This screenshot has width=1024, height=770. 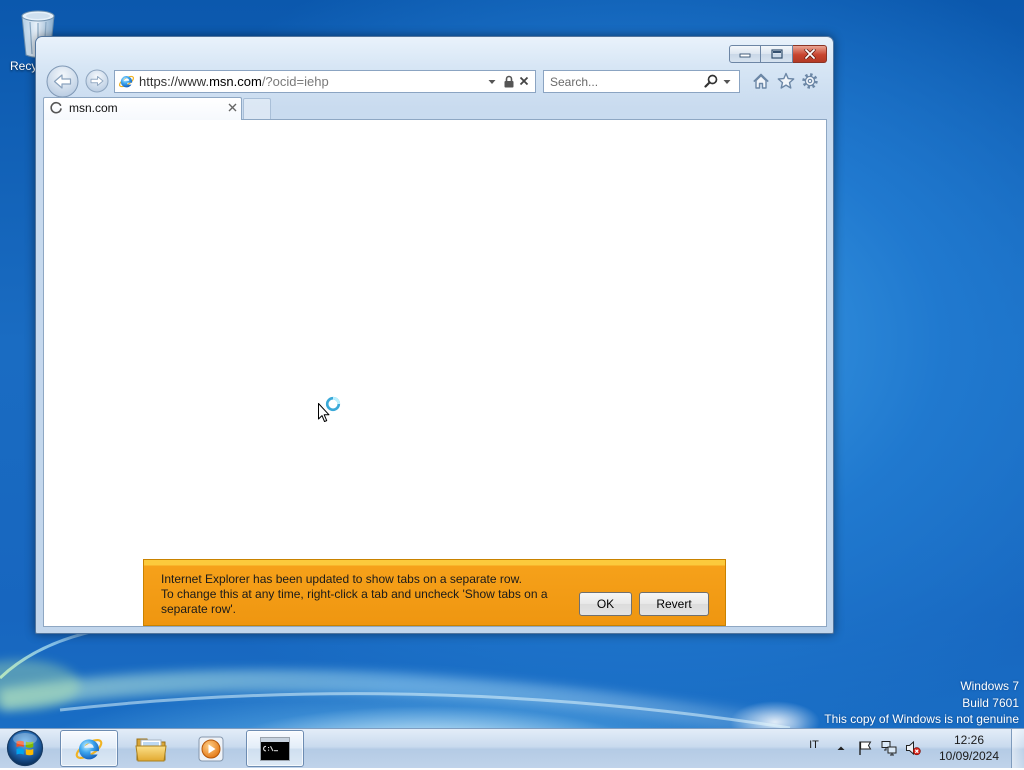 I want to click on loading-spinner-icon, so click(x=56, y=107).